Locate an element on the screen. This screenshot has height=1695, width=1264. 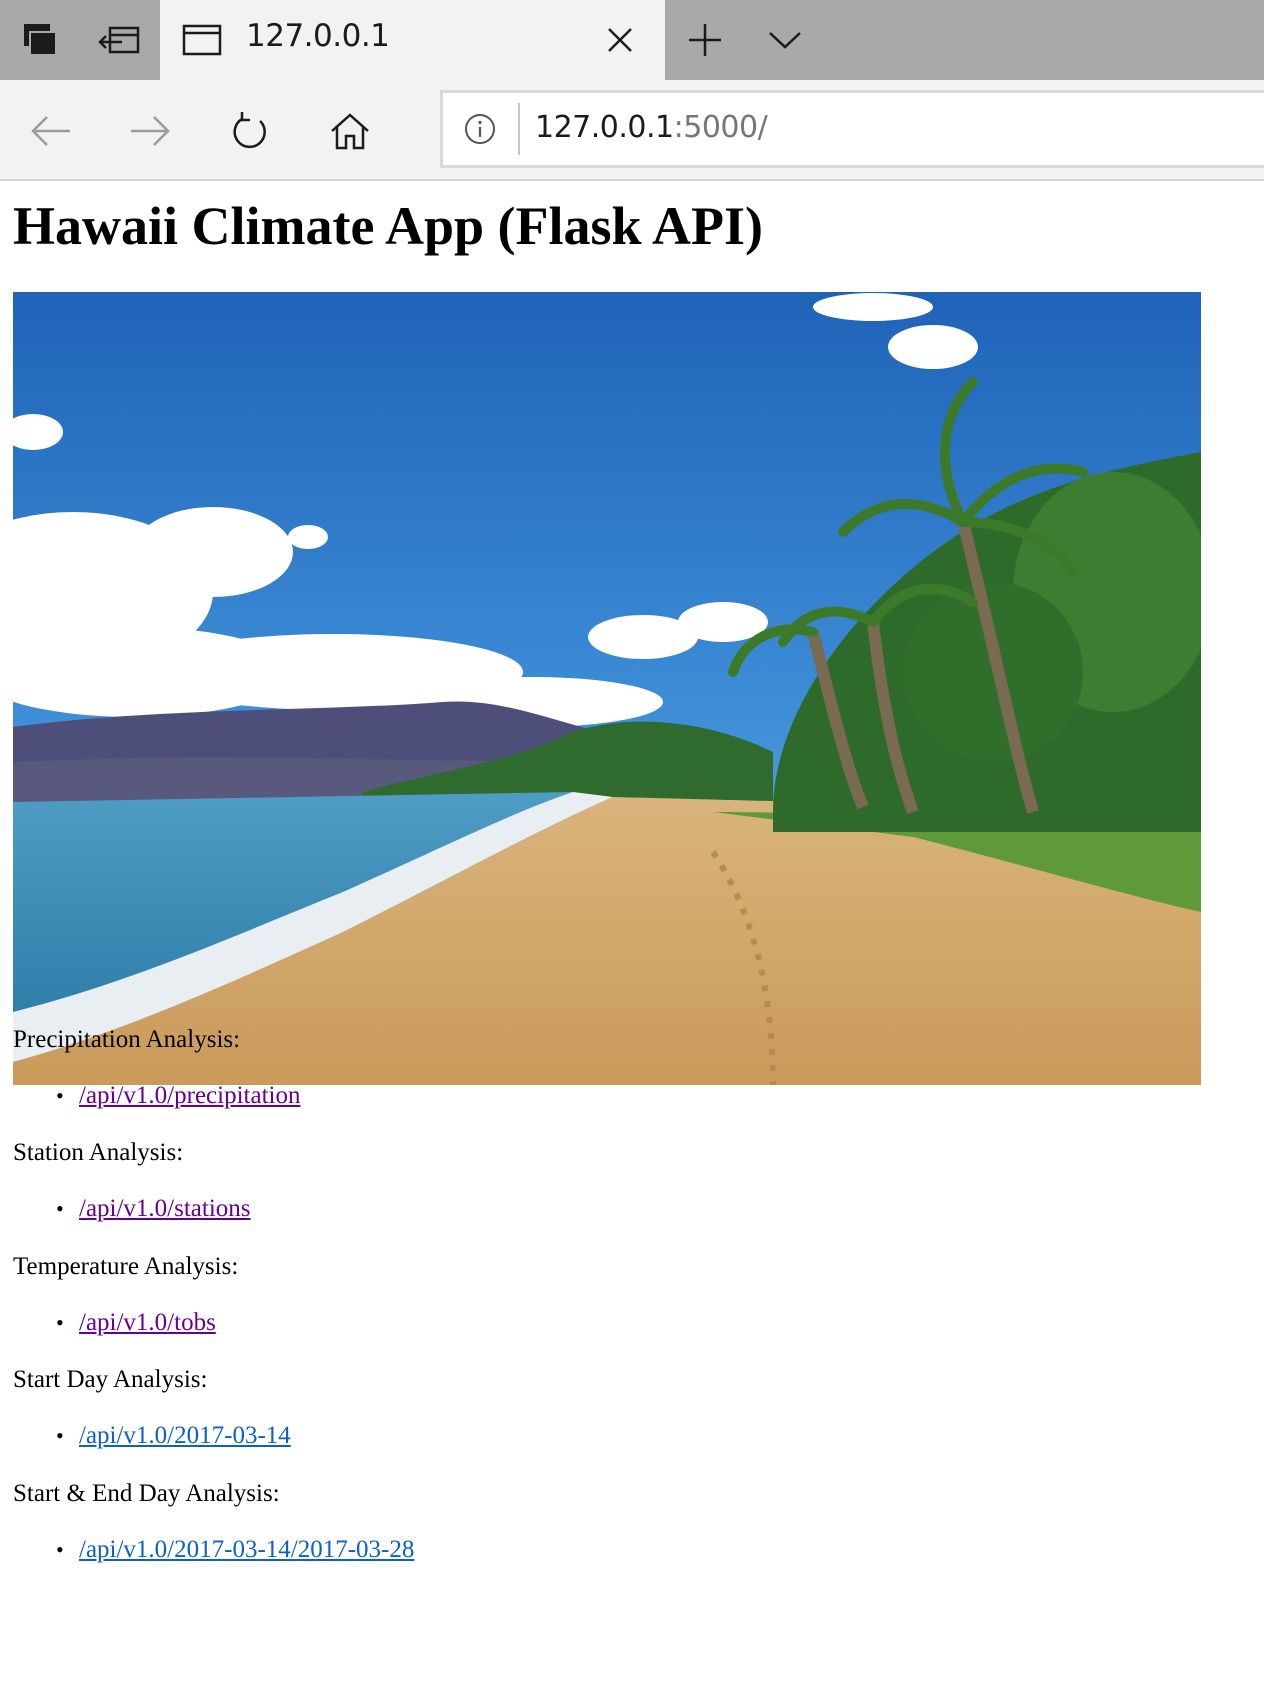
back-button is located at coordinates (51, 131).